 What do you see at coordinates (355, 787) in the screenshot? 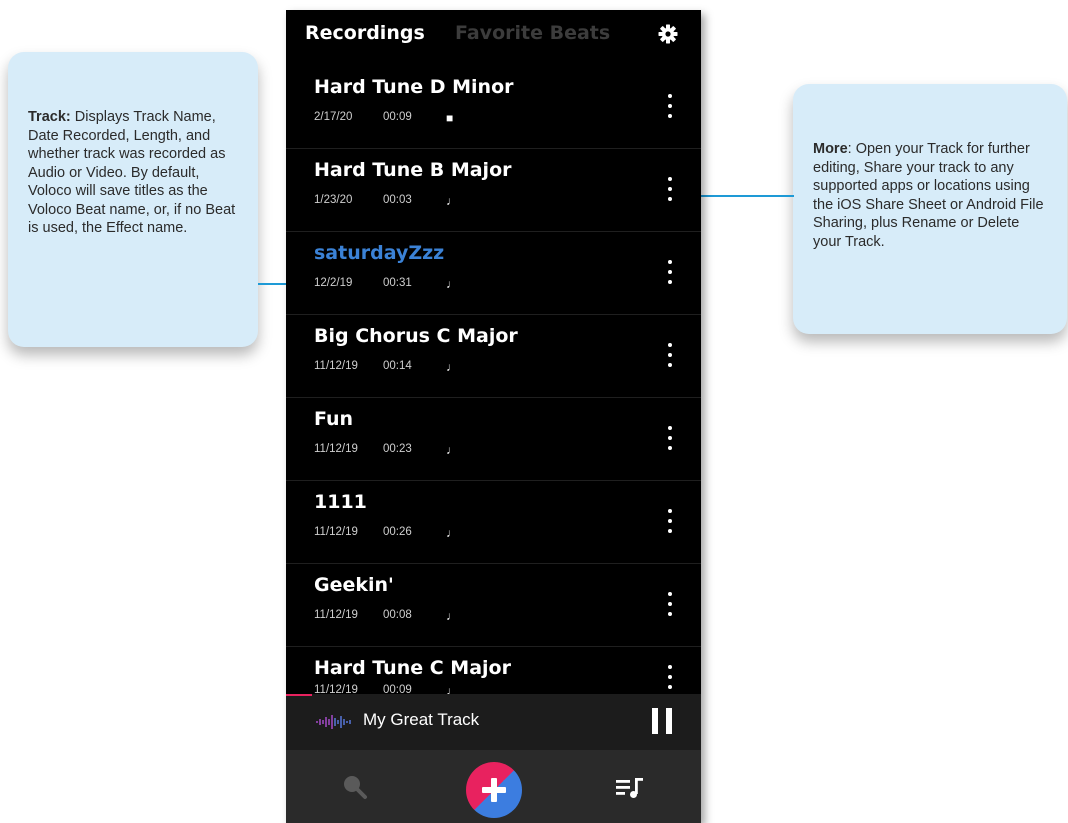
I see `search-icon` at bounding box center [355, 787].